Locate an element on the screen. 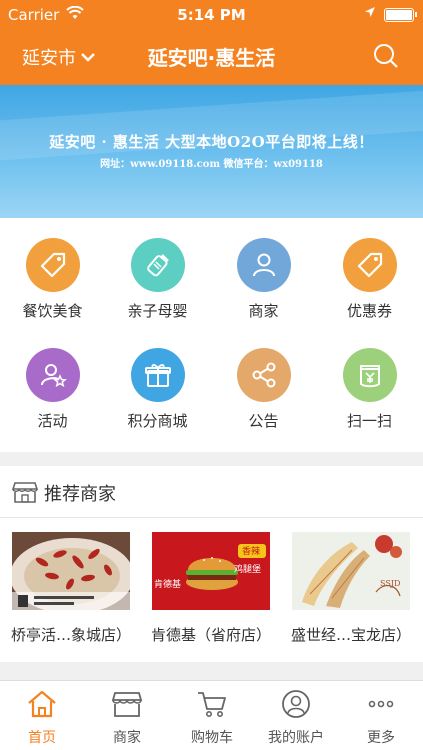  section-title: 推荐商家 is located at coordinates (80, 494).